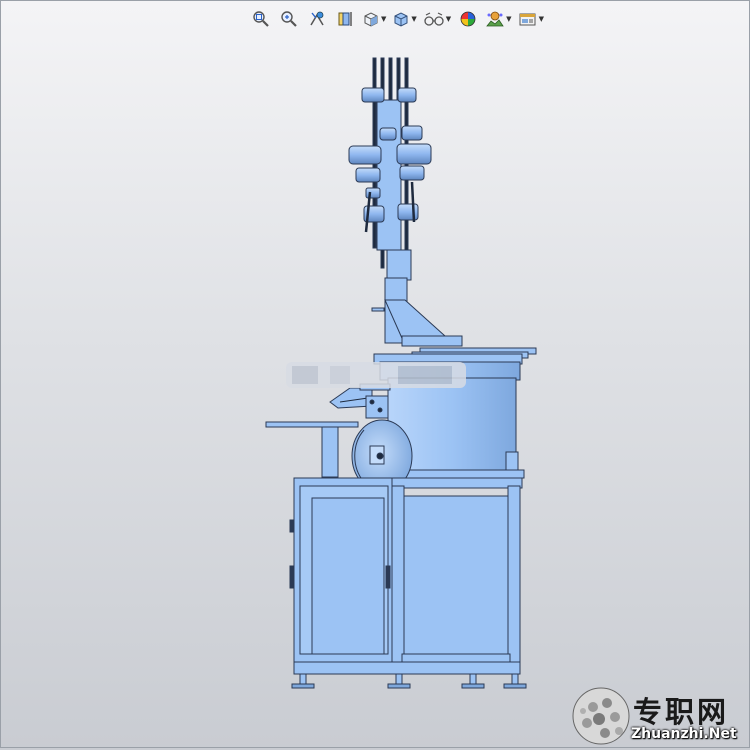 The image size is (750, 750). Describe the element at coordinates (312, 449) in the screenshot. I see `side-shelf` at that location.